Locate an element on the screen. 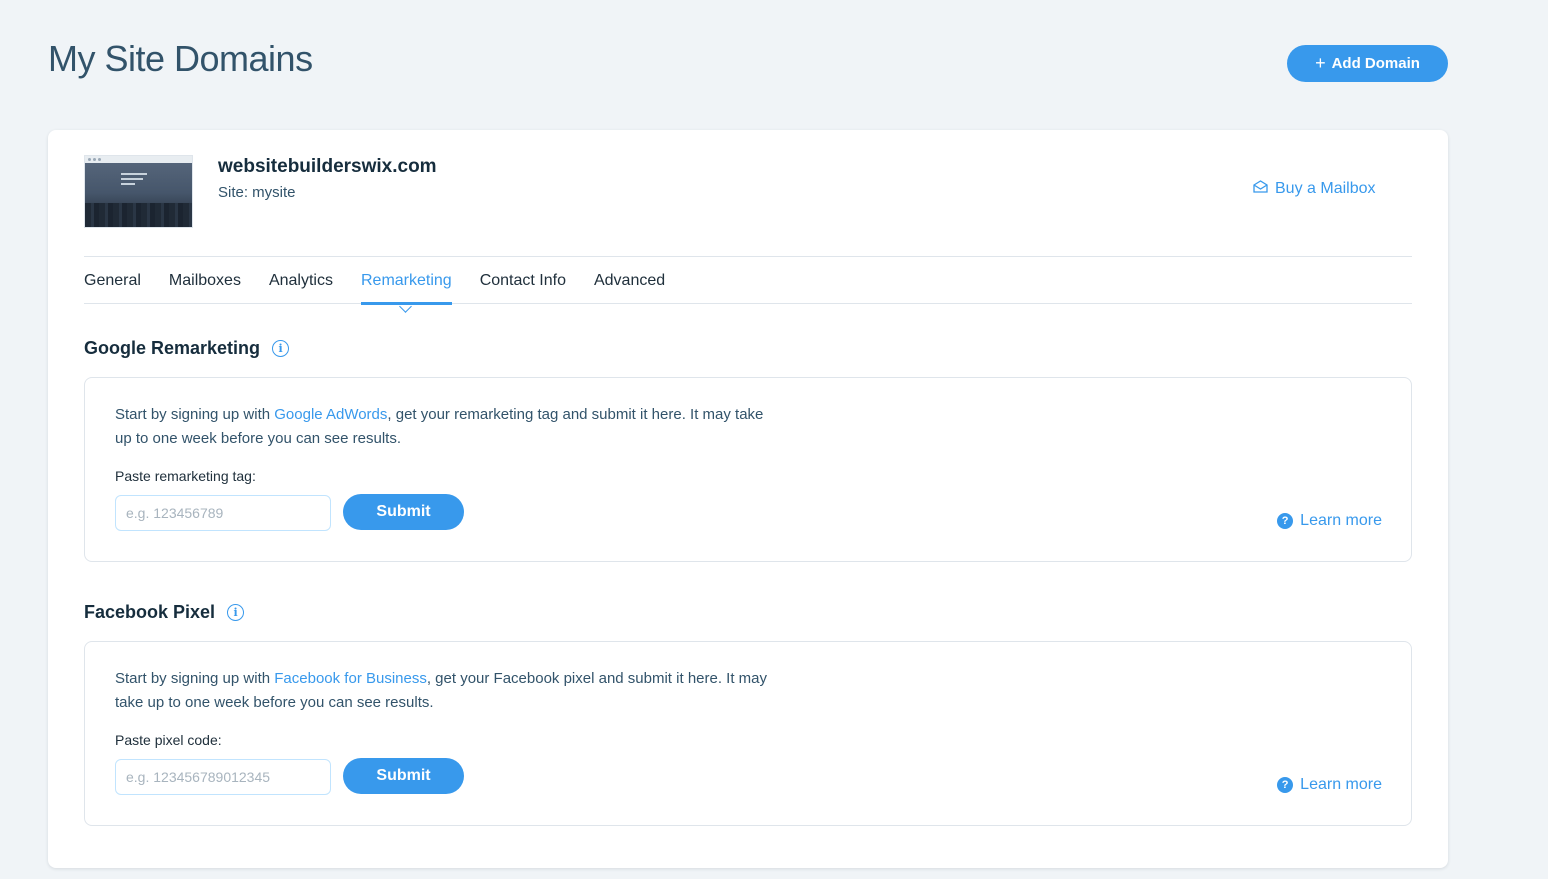  remarketing-tag-label: Paste remarketing tag: is located at coordinates (185, 476).